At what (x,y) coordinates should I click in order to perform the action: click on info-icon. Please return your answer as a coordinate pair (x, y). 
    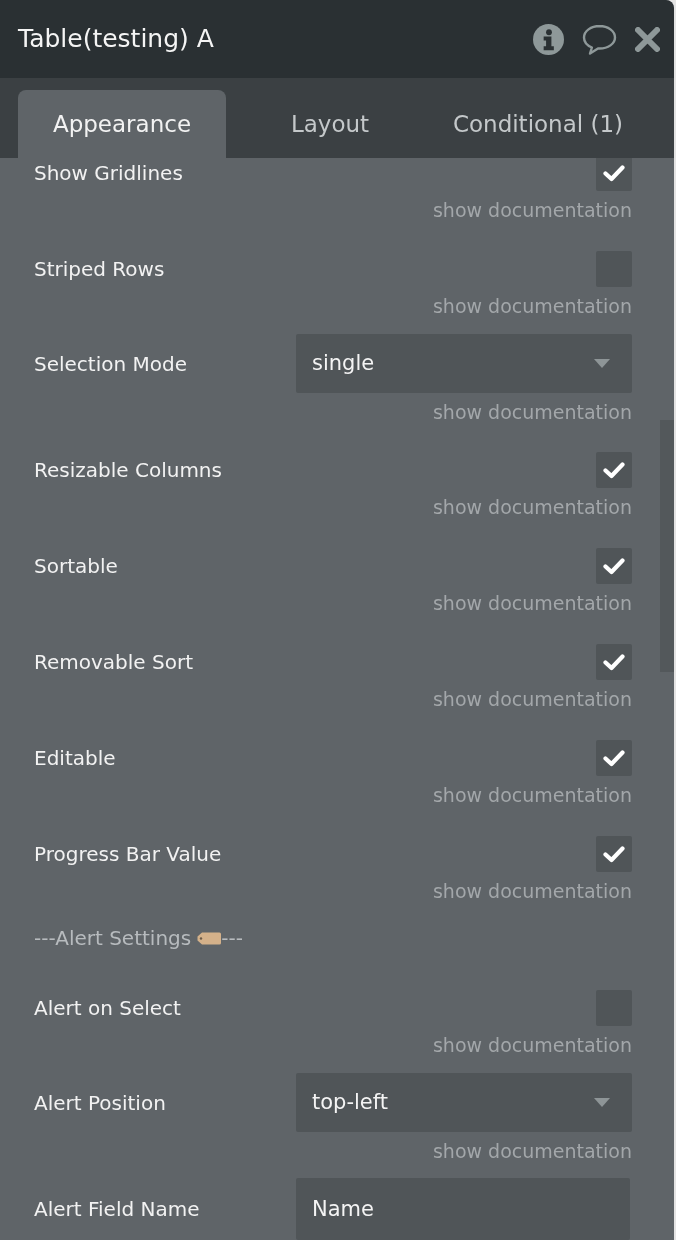
    Looking at the image, I should click on (548, 39).